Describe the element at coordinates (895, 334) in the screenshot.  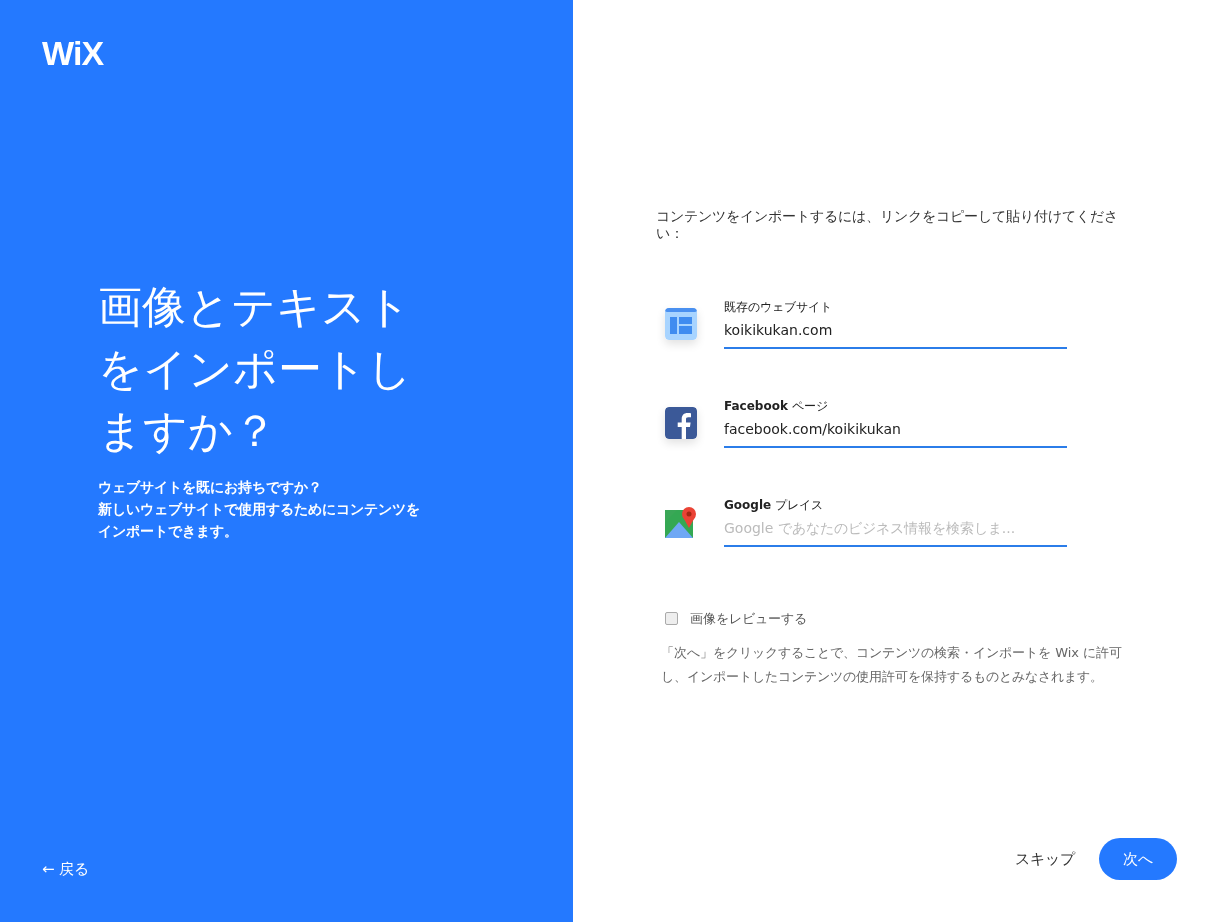
I see `input-field: koikikukan.com` at that location.